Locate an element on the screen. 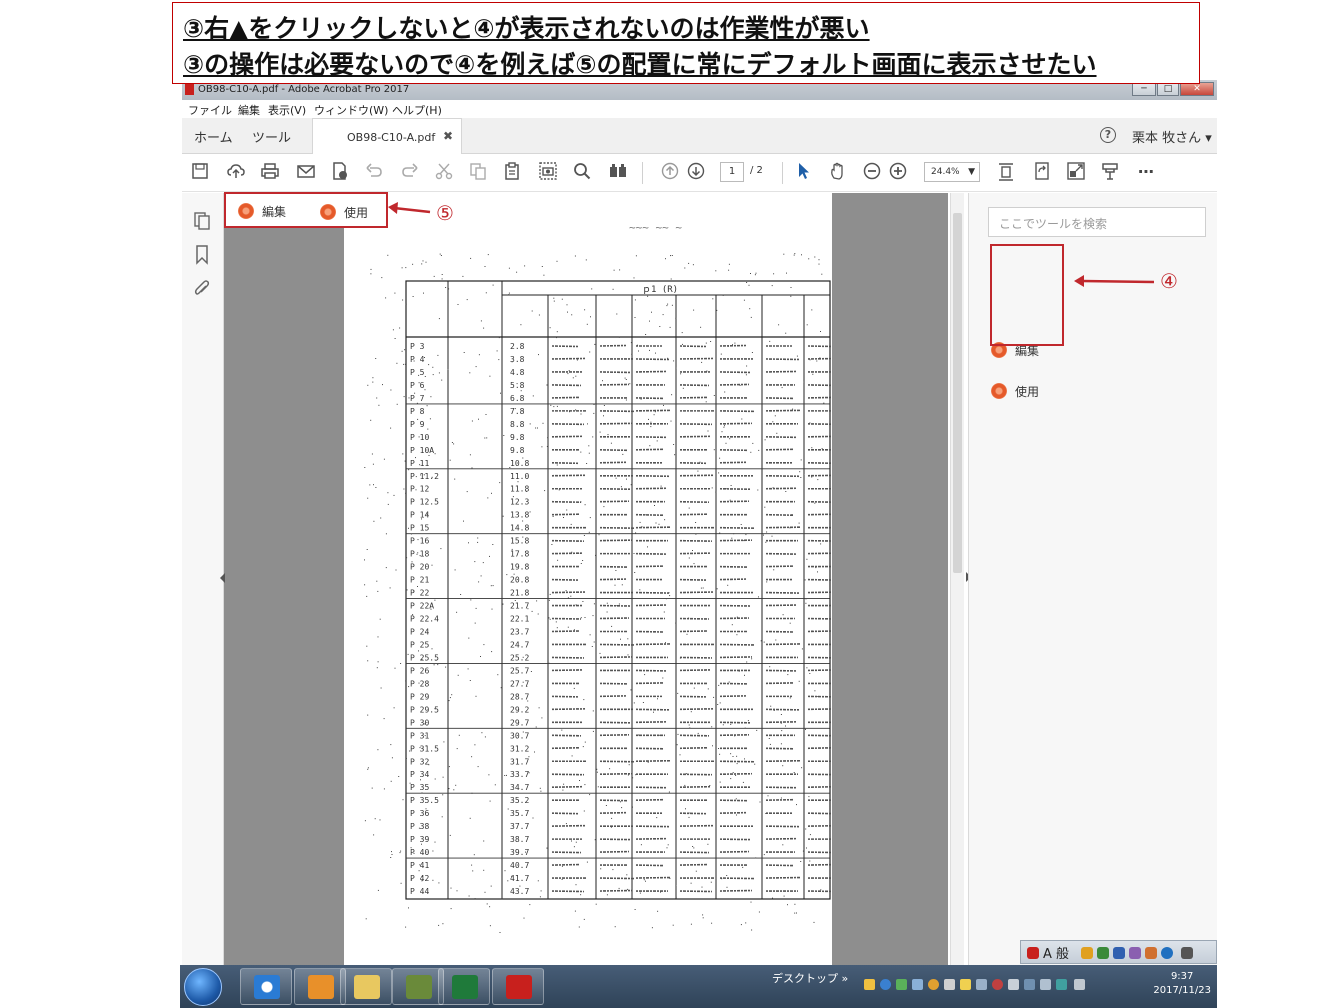  collapse-left-pane-icon is located at coordinates (222, 578).